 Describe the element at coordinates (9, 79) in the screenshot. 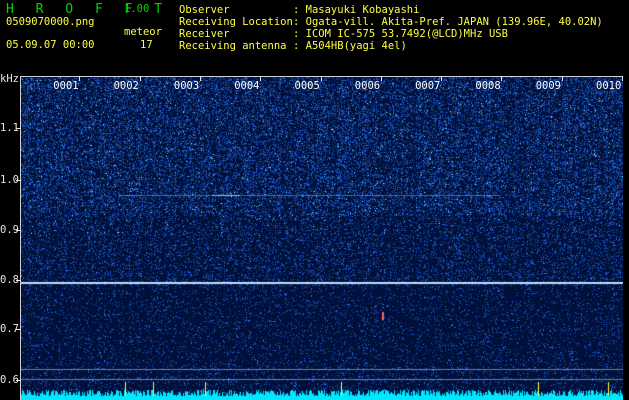

I see `y-axis-unit: kHz` at that location.